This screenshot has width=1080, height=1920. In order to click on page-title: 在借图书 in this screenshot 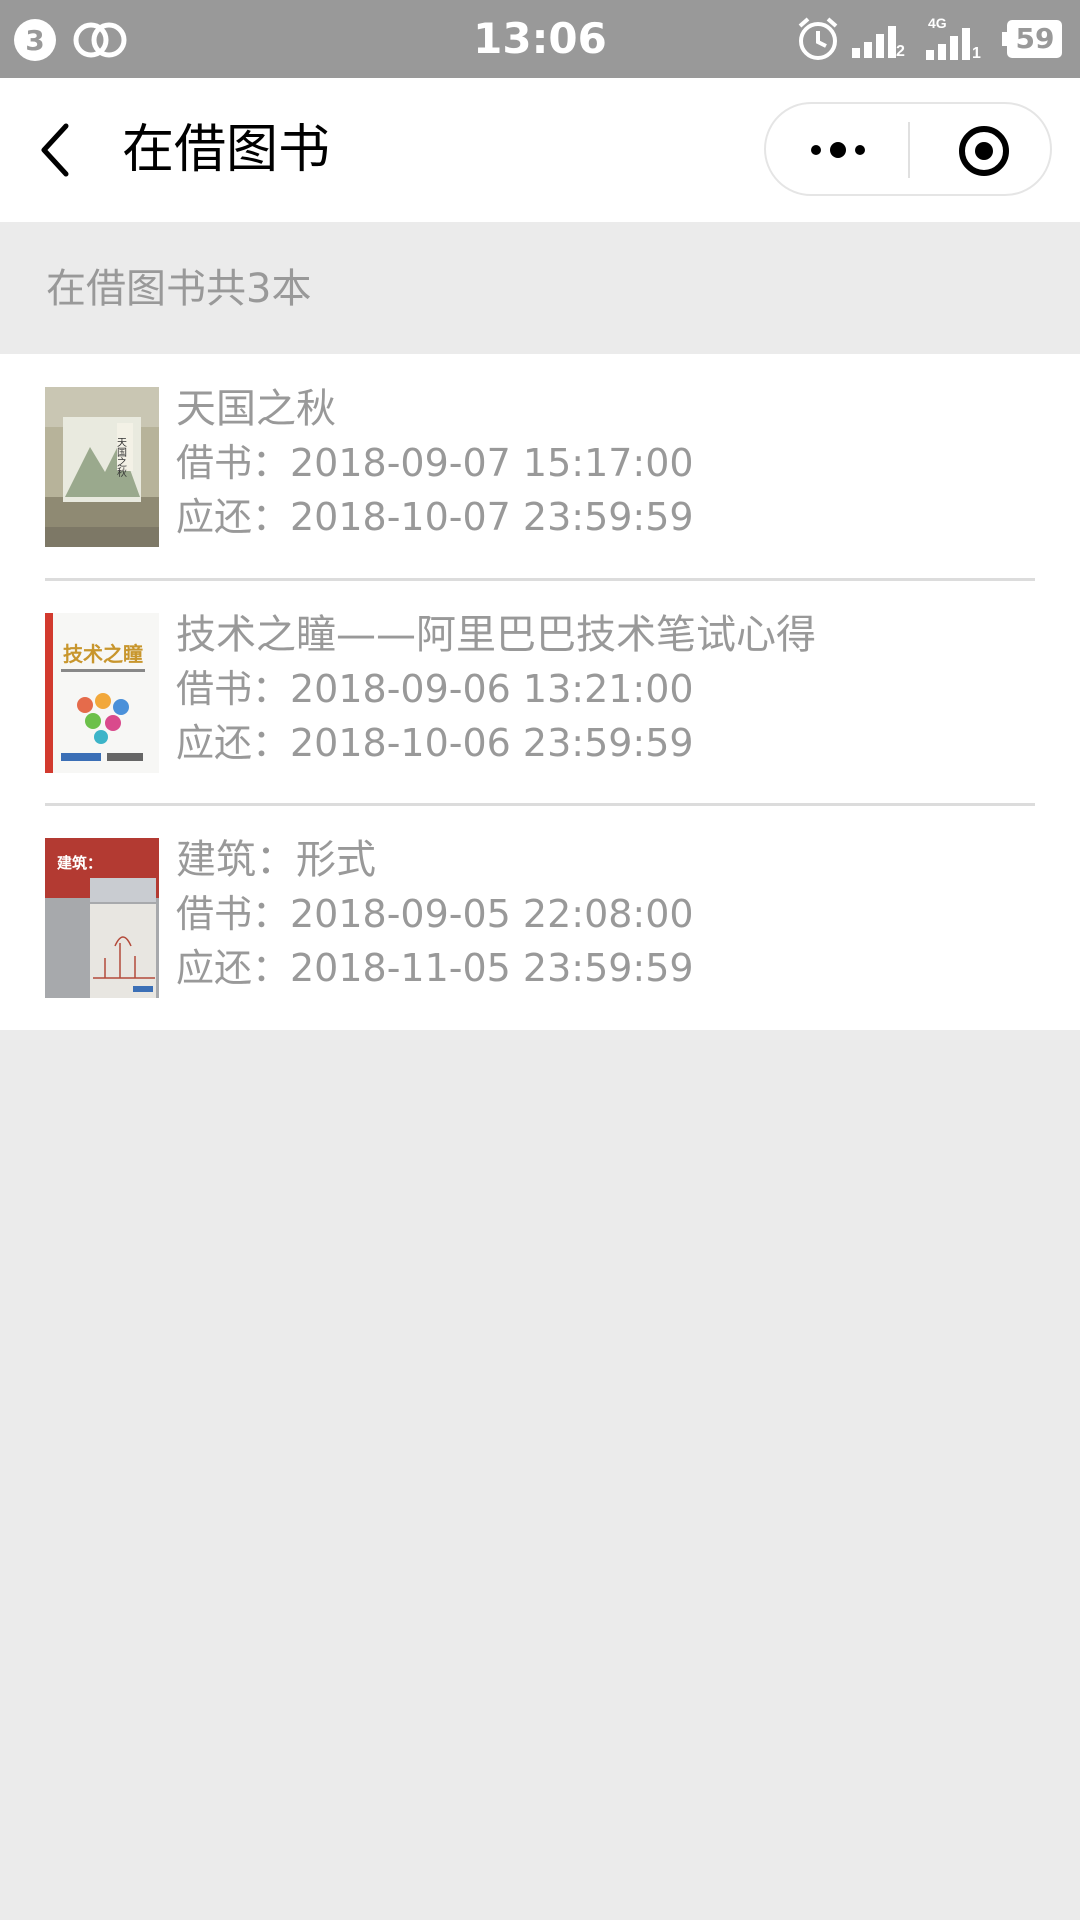, I will do `click(226, 150)`.